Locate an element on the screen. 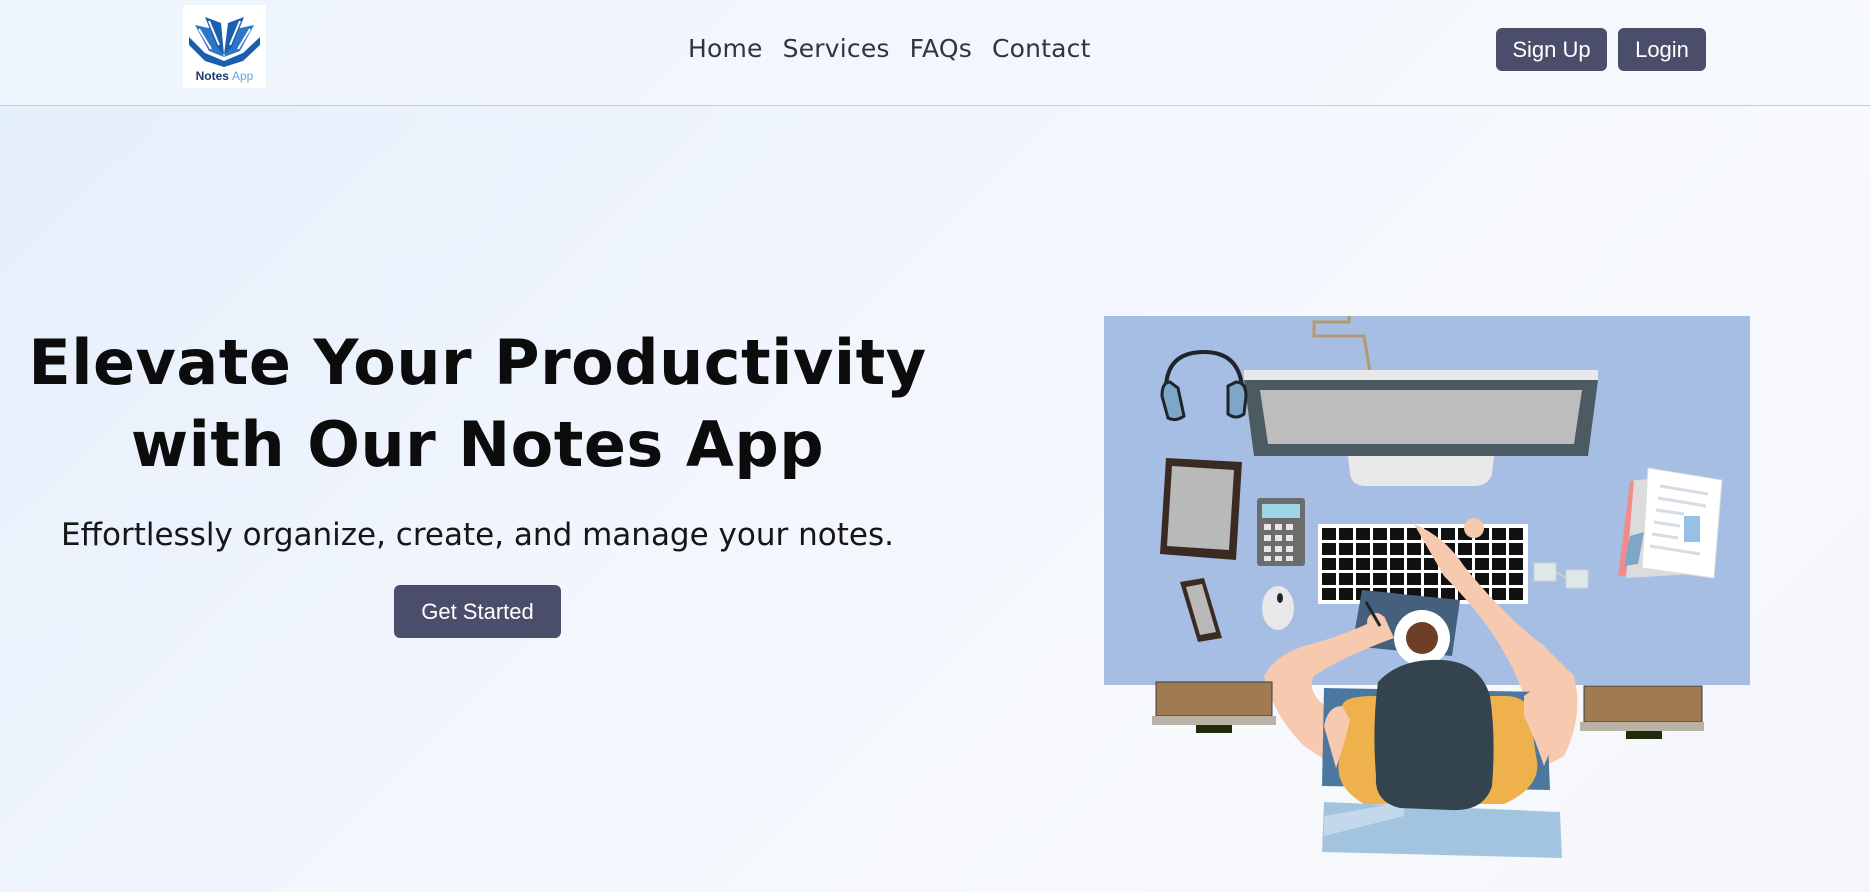 This screenshot has height=892, width=1870. get-started-button: Get Started is located at coordinates (477, 611).